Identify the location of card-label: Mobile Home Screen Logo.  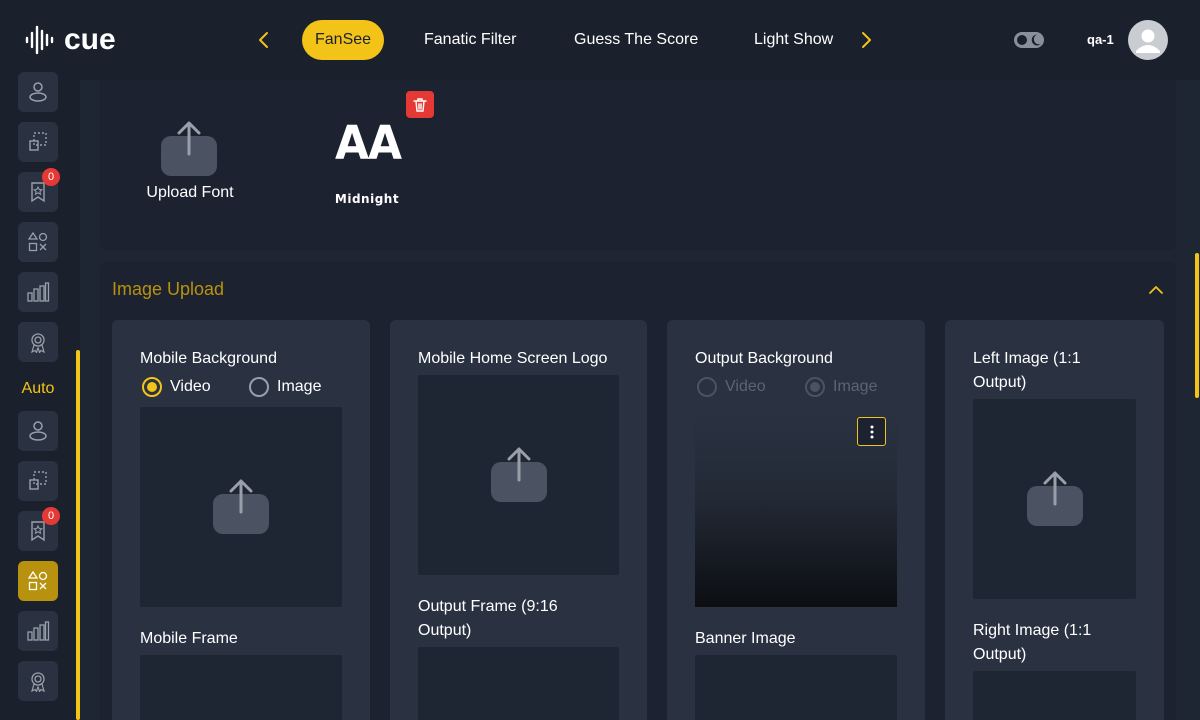
(513, 358).